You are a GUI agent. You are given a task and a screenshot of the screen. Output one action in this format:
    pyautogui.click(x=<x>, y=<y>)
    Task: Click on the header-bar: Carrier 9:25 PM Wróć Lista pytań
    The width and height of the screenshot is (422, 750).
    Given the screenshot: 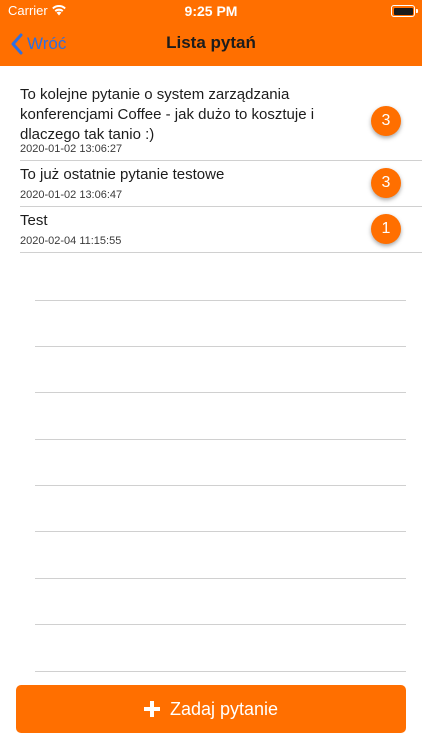 What is the action you would take?
    pyautogui.click(x=211, y=33)
    